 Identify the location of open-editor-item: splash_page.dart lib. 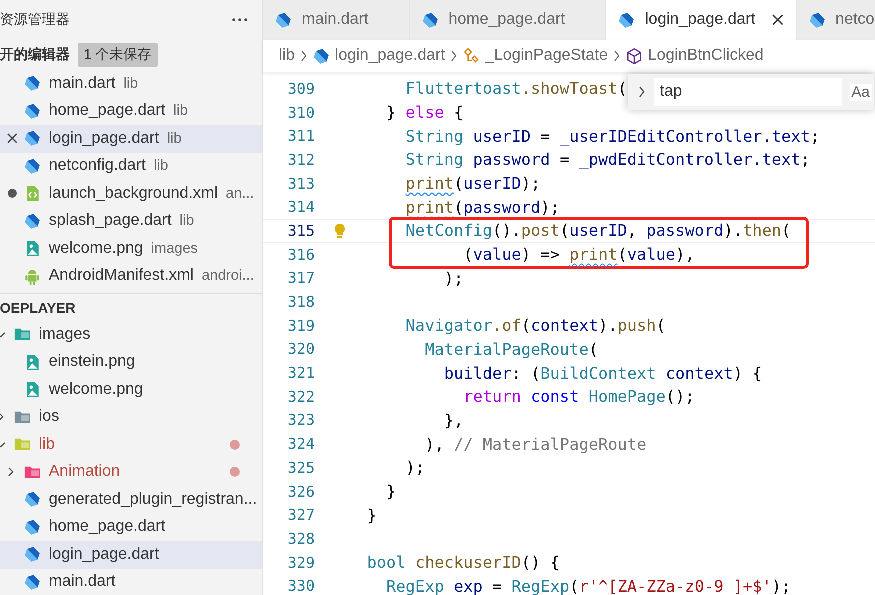
(131, 221).